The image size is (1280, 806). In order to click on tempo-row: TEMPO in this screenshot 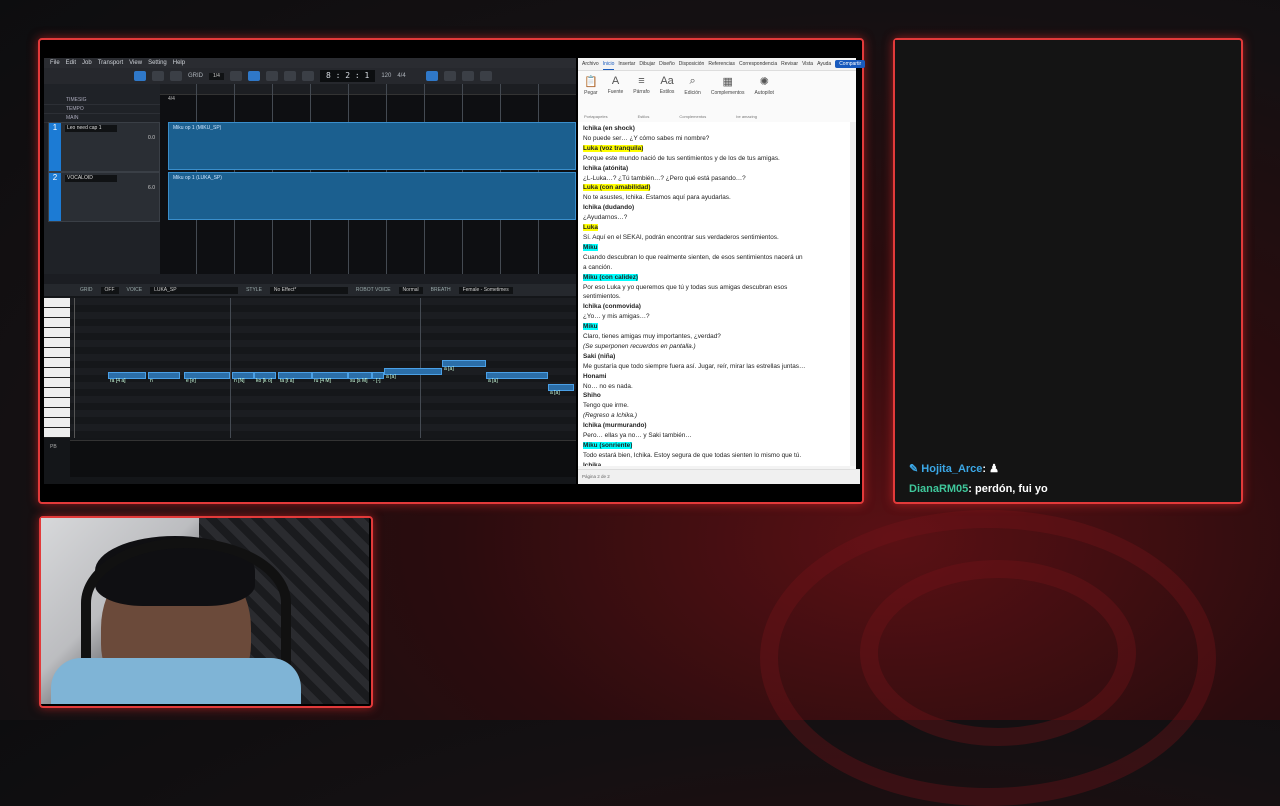, I will do `click(102, 109)`.